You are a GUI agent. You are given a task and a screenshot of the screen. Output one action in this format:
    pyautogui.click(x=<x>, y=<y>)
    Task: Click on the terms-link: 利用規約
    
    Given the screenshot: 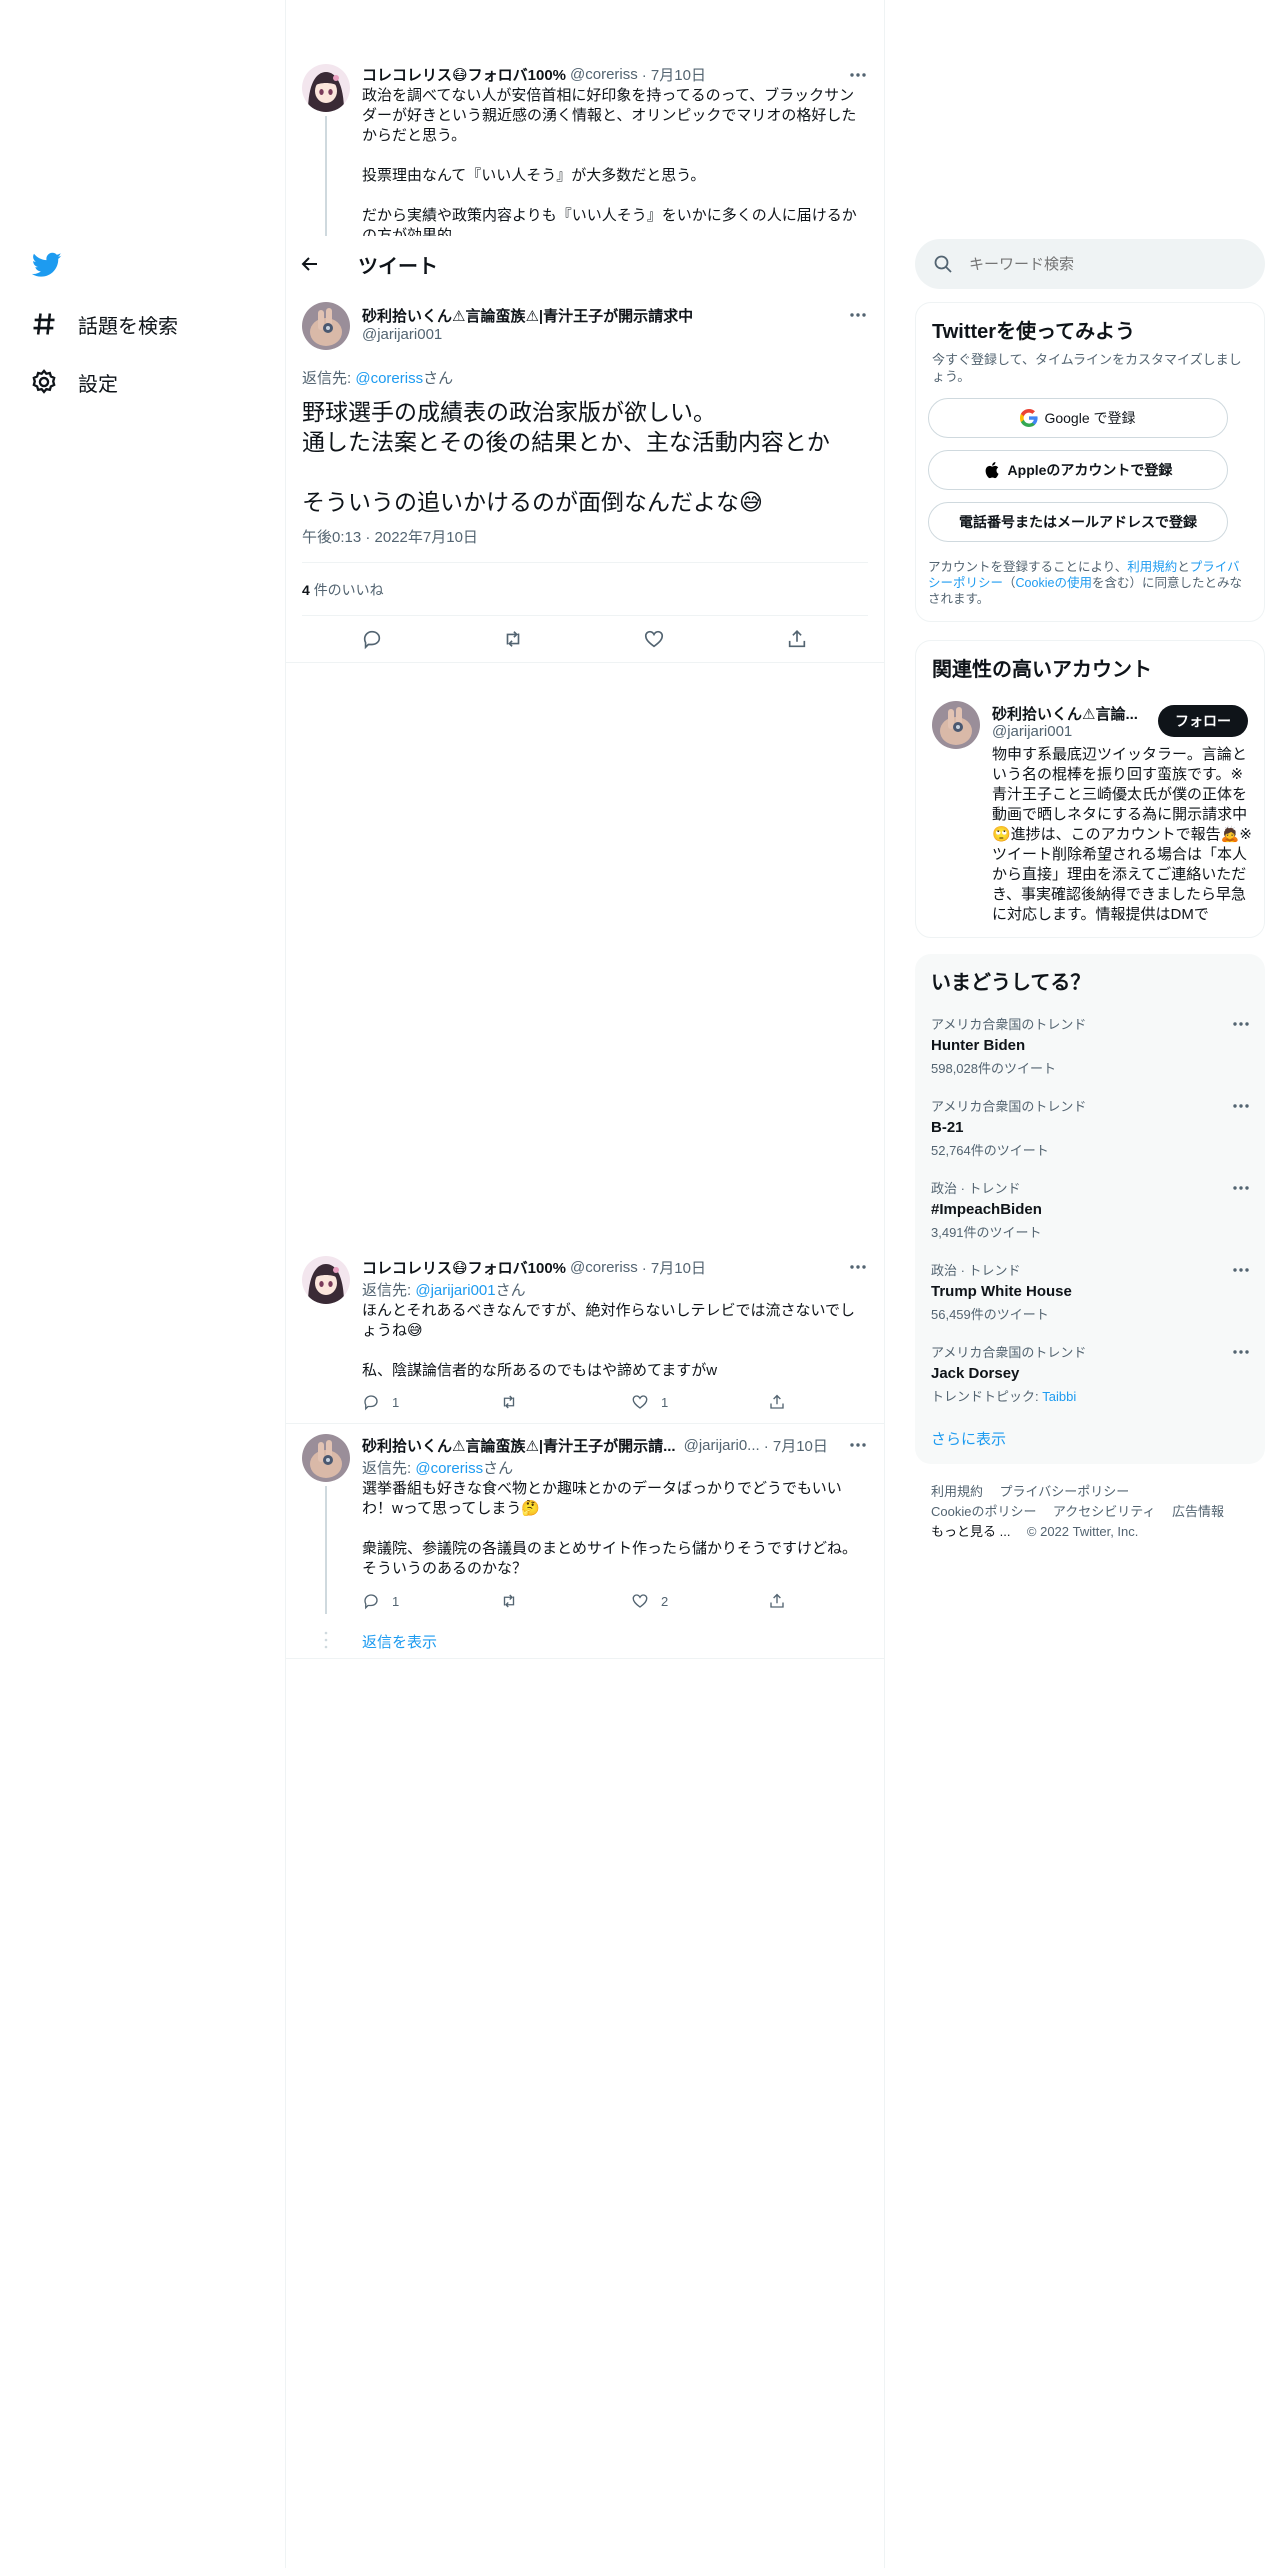 What is the action you would take?
    pyautogui.click(x=1152, y=567)
    